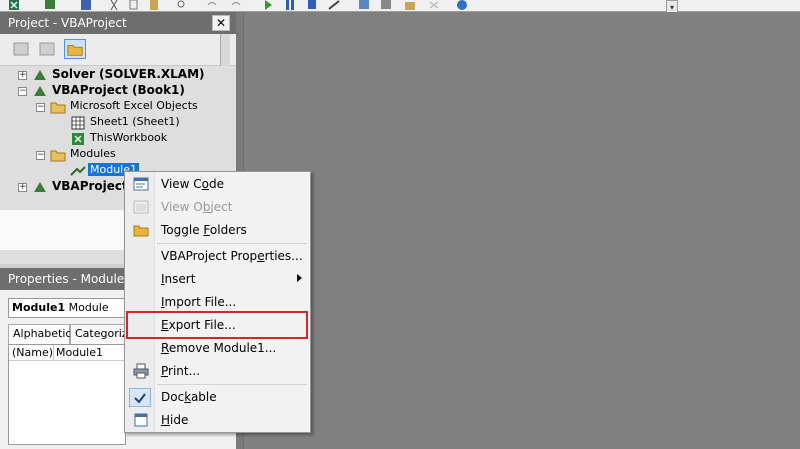 This screenshot has width=800, height=449. I want to click on help-icon, so click(462, 5).